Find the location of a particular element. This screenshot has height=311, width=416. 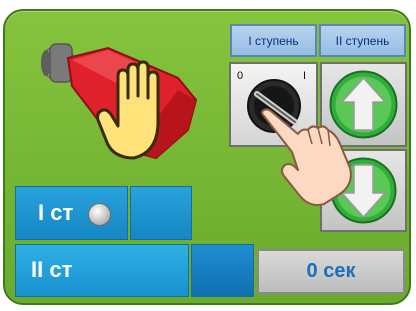

timer-display: 0 сек is located at coordinates (331, 271).